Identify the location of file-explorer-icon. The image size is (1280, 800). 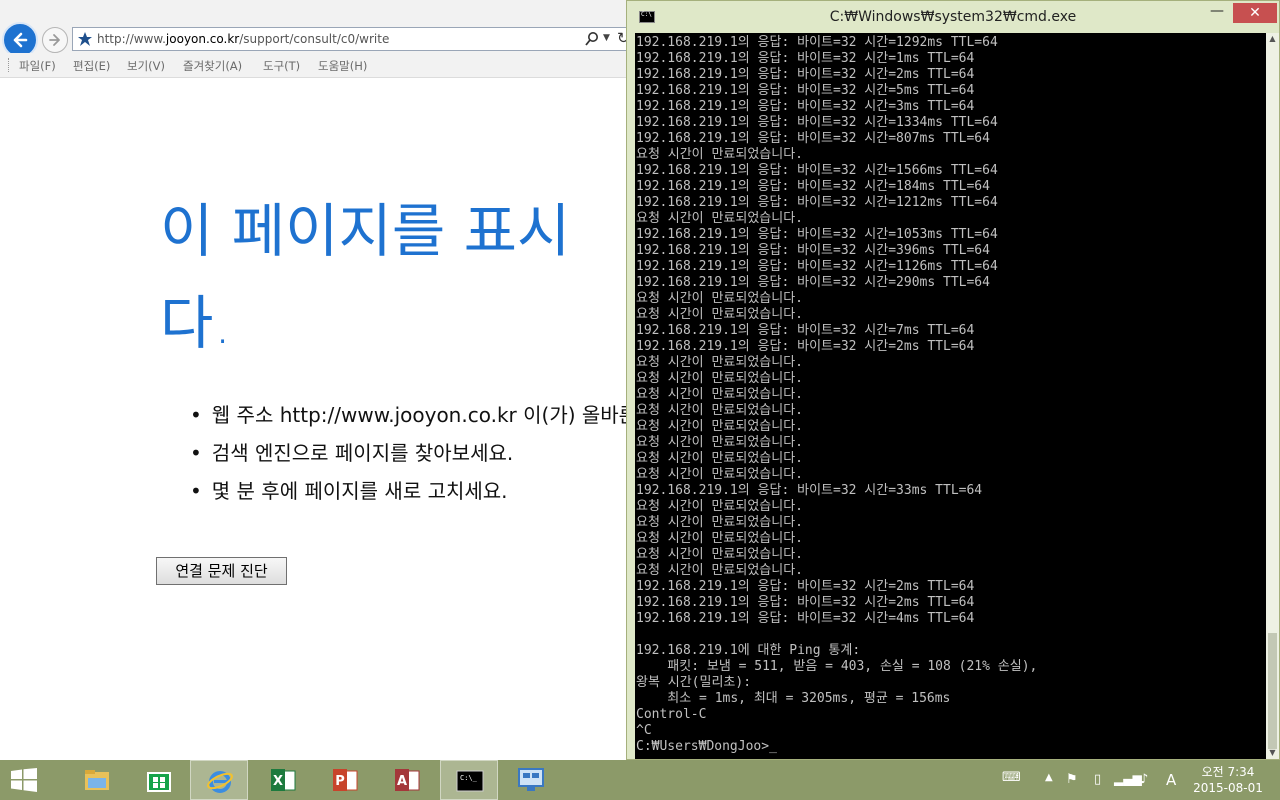
(97, 780).